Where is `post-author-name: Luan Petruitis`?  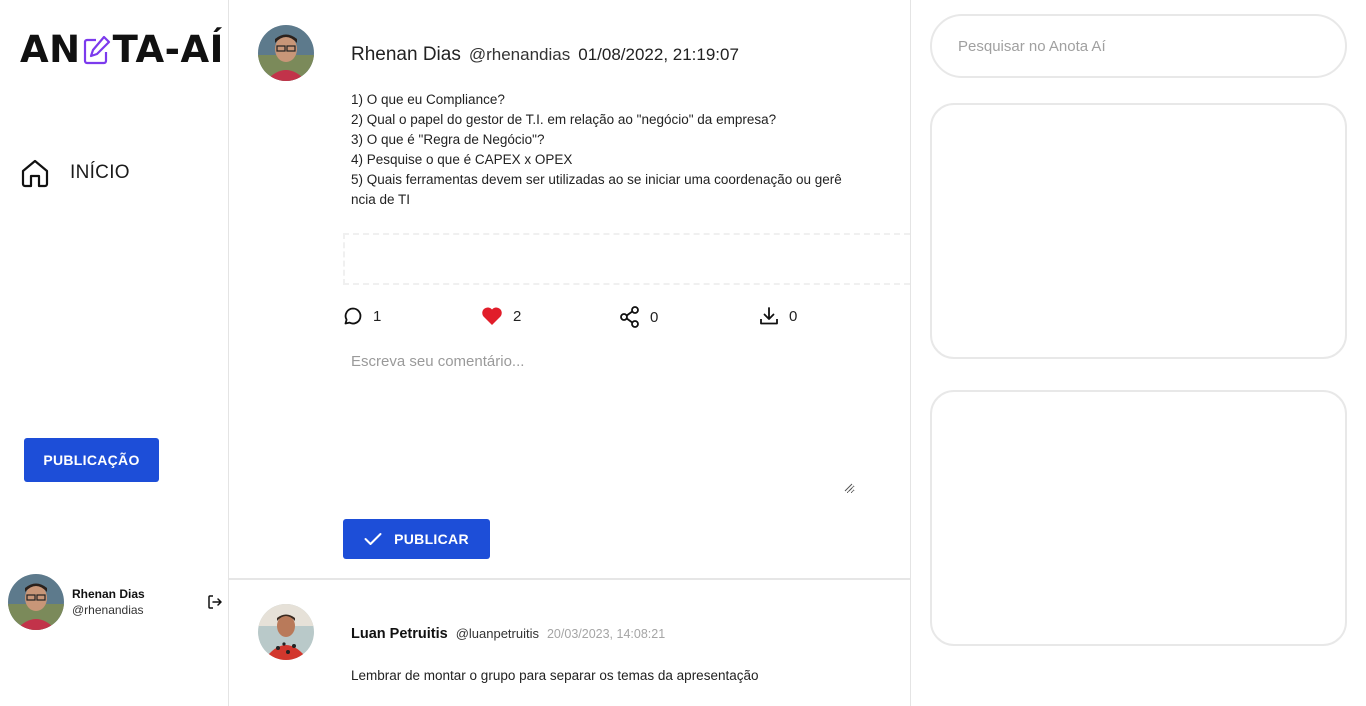 post-author-name: Luan Petruitis is located at coordinates (399, 634).